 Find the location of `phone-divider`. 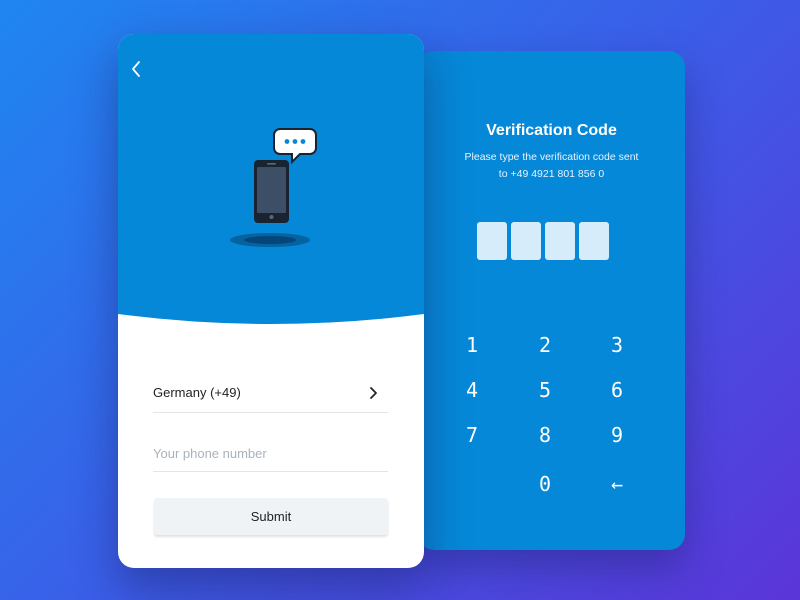

phone-divider is located at coordinates (270, 471).